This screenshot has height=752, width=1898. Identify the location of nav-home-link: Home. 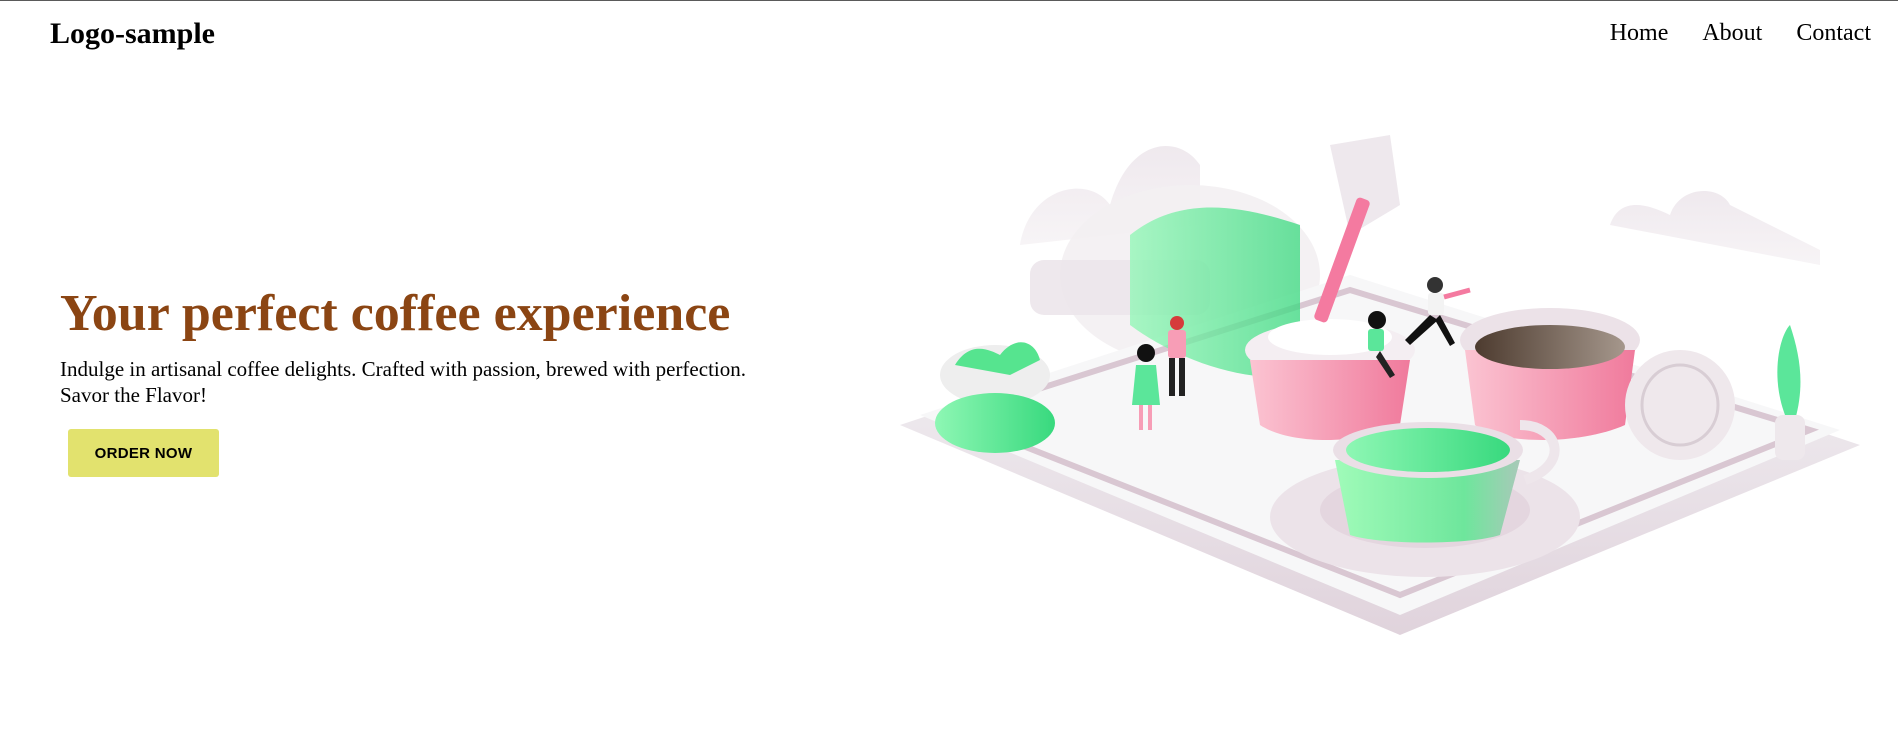
(1639, 33).